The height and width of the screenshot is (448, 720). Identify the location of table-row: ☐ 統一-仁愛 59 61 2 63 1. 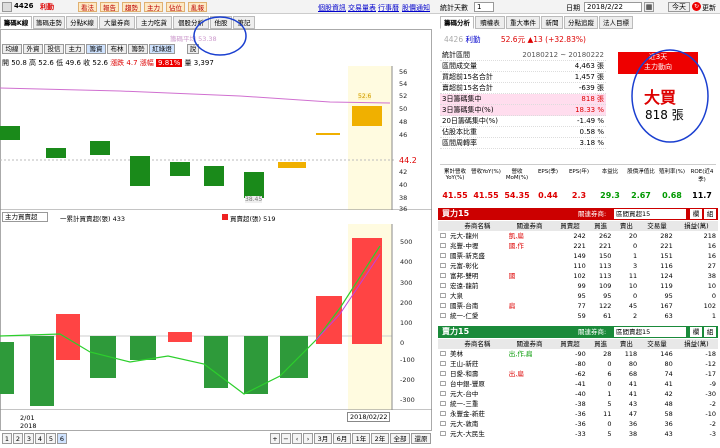
(578, 316).